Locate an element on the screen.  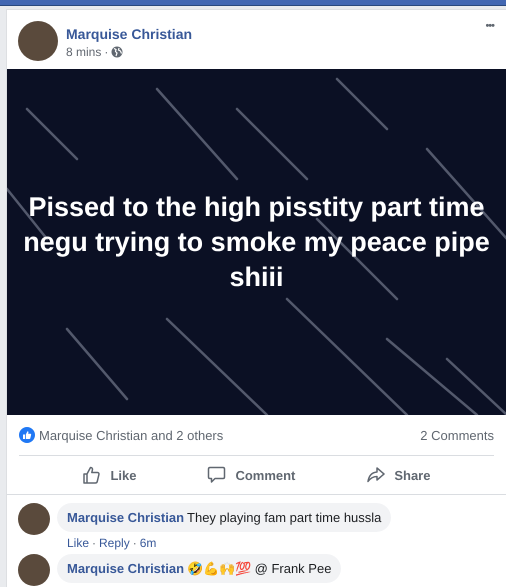
more-options-button: ••• is located at coordinates (489, 26).